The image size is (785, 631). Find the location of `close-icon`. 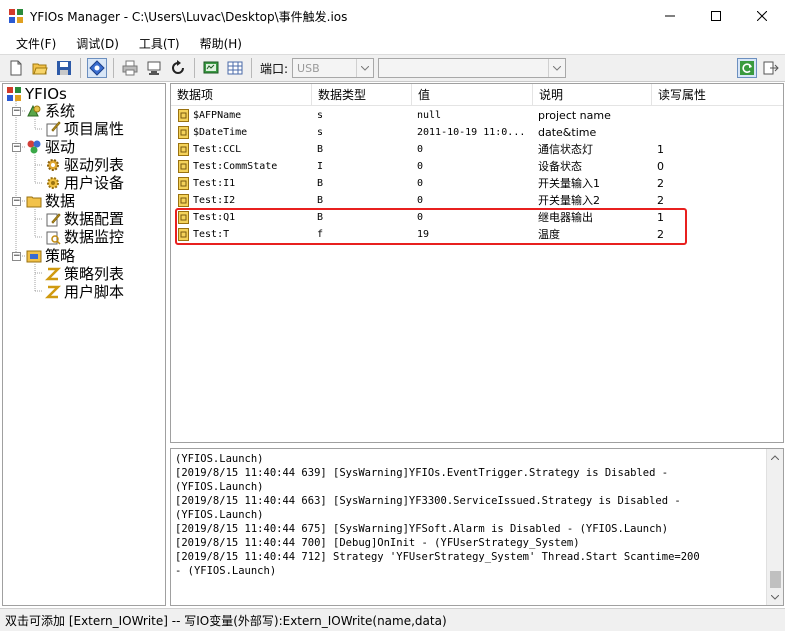

close-icon is located at coordinates (762, 16).